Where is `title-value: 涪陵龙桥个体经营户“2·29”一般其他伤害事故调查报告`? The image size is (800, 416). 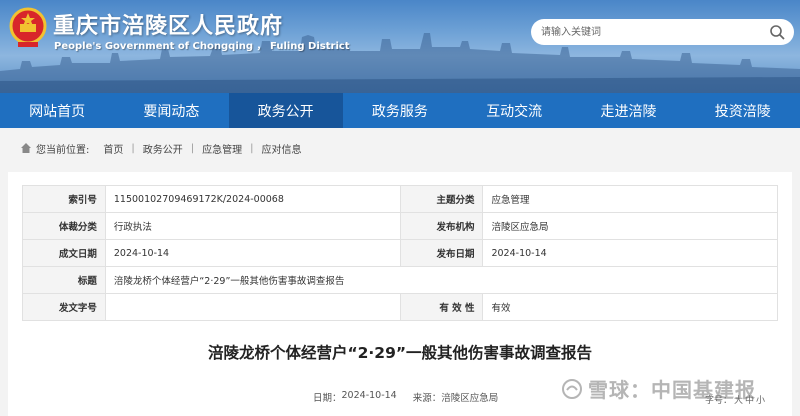 title-value: 涪陵龙桥个体经营户“2·29”一般其他伤害事故调查报告 is located at coordinates (441, 280).